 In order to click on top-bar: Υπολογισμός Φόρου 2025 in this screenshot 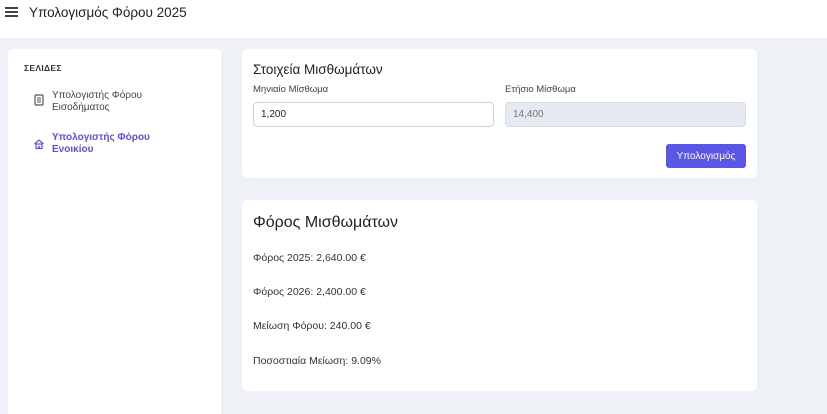, I will do `click(413, 19)`.